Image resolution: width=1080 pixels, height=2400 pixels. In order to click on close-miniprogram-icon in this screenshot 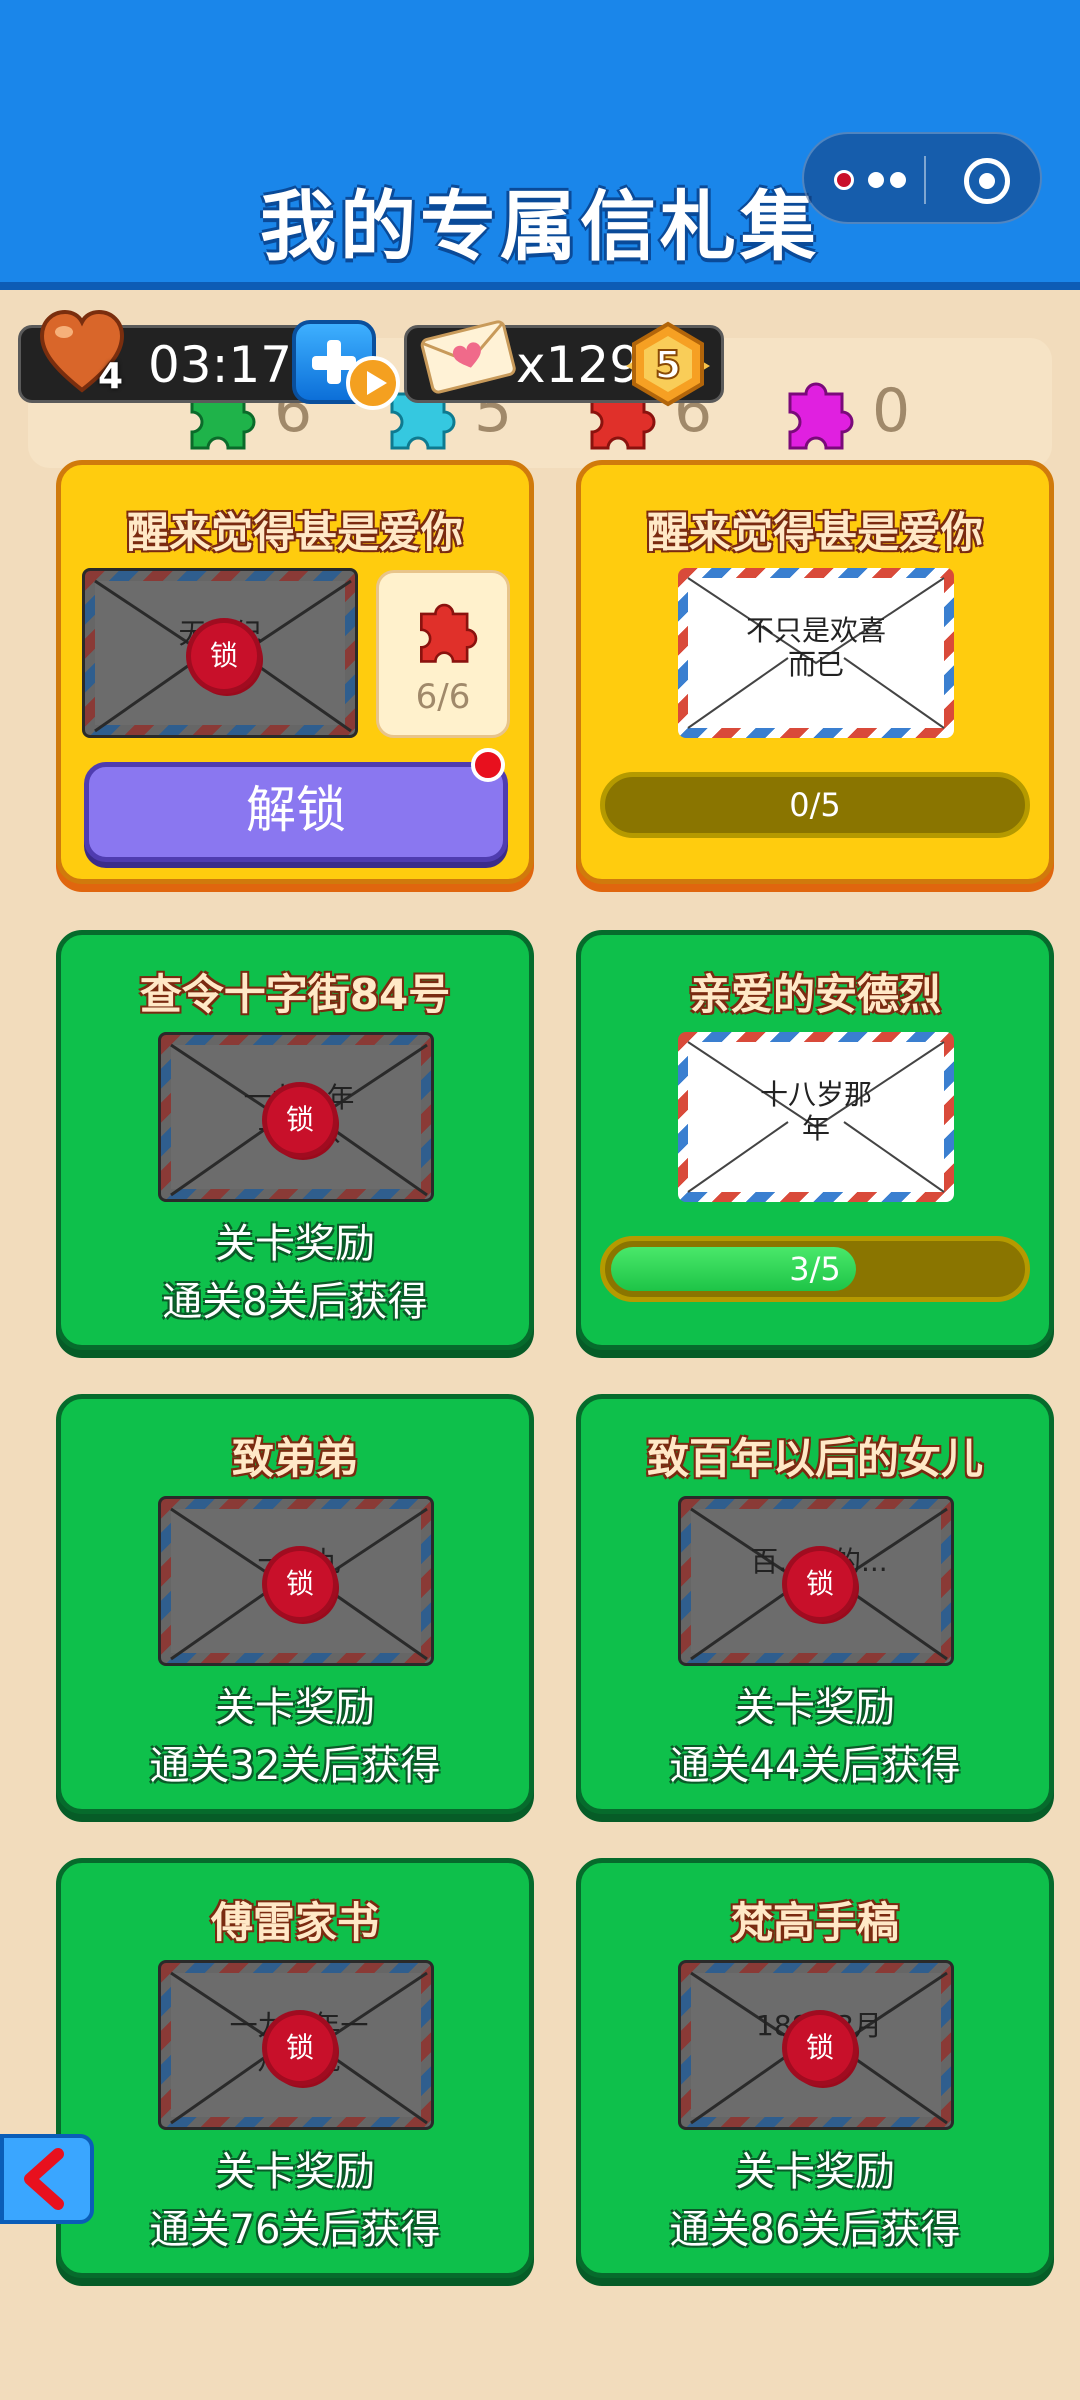, I will do `click(987, 181)`.